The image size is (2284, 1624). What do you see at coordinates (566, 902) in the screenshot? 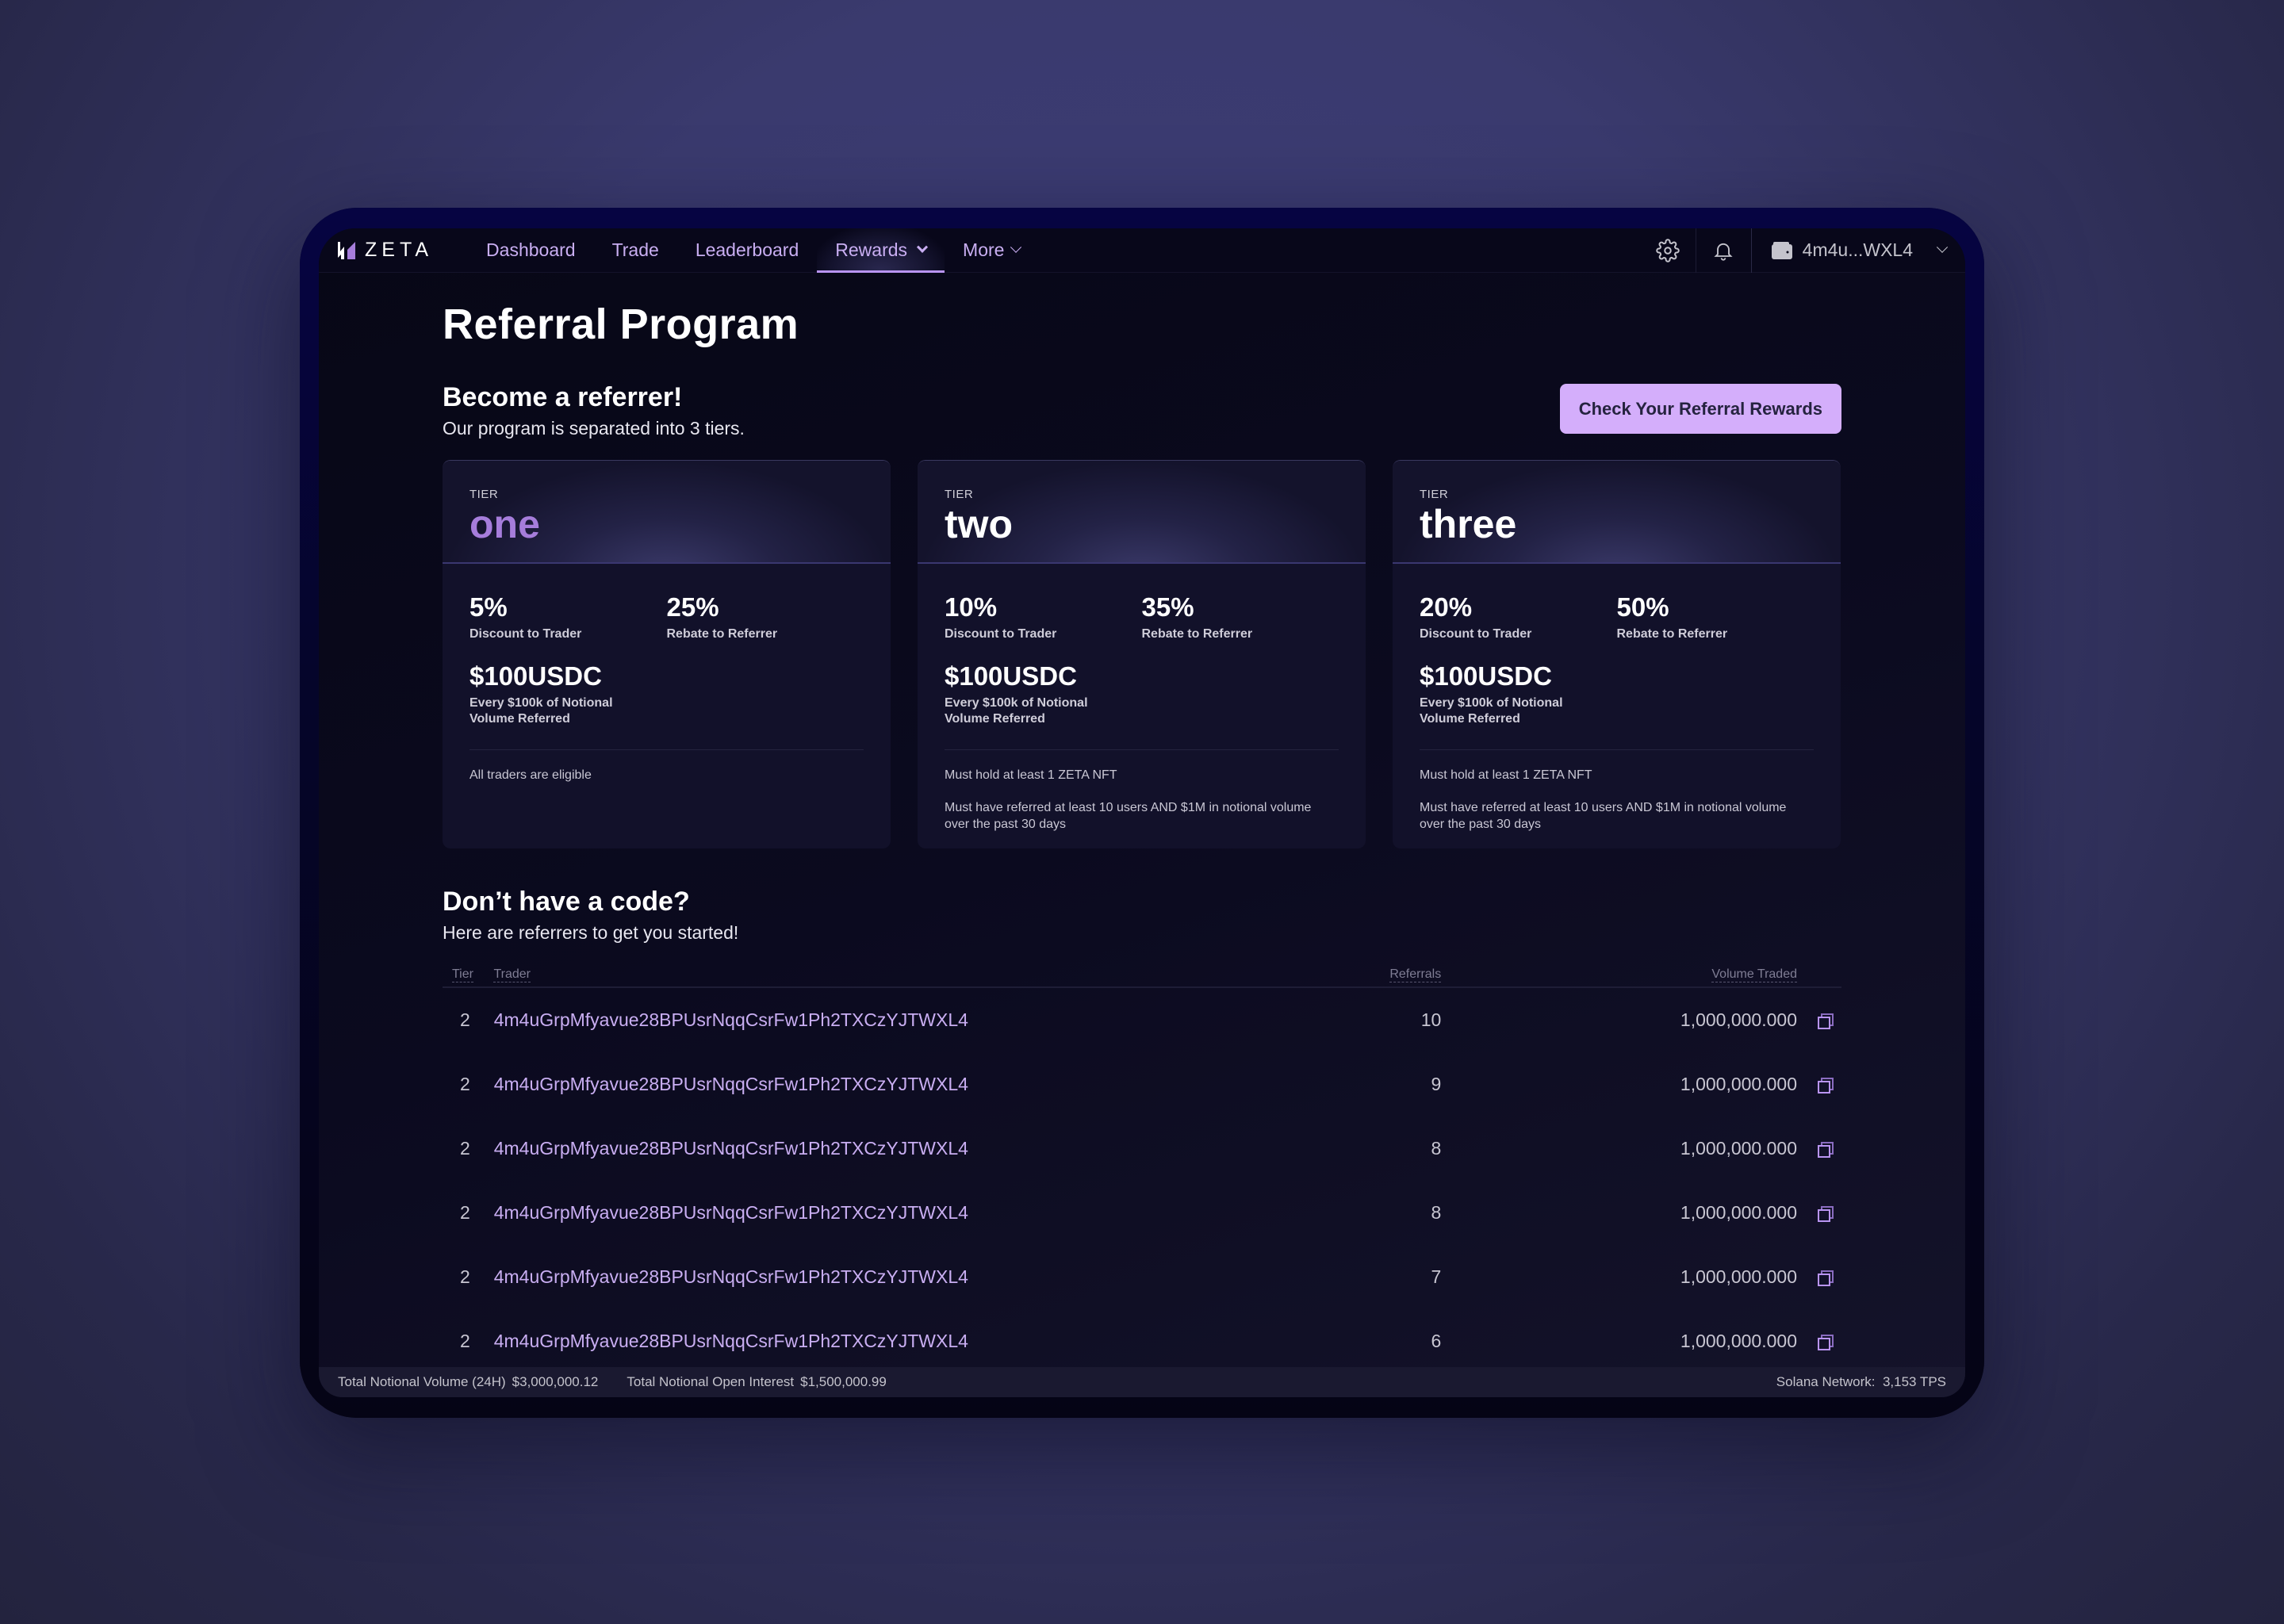
I see `referrers-section-title: Don’t have a code?` at bounding box center [566, 902].